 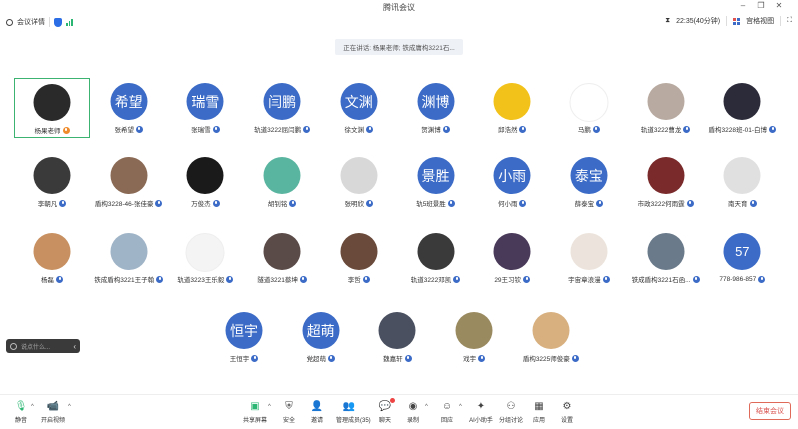 I want to click on participant-tile: 宇宙章浪漫, so click(x=589, y=258).